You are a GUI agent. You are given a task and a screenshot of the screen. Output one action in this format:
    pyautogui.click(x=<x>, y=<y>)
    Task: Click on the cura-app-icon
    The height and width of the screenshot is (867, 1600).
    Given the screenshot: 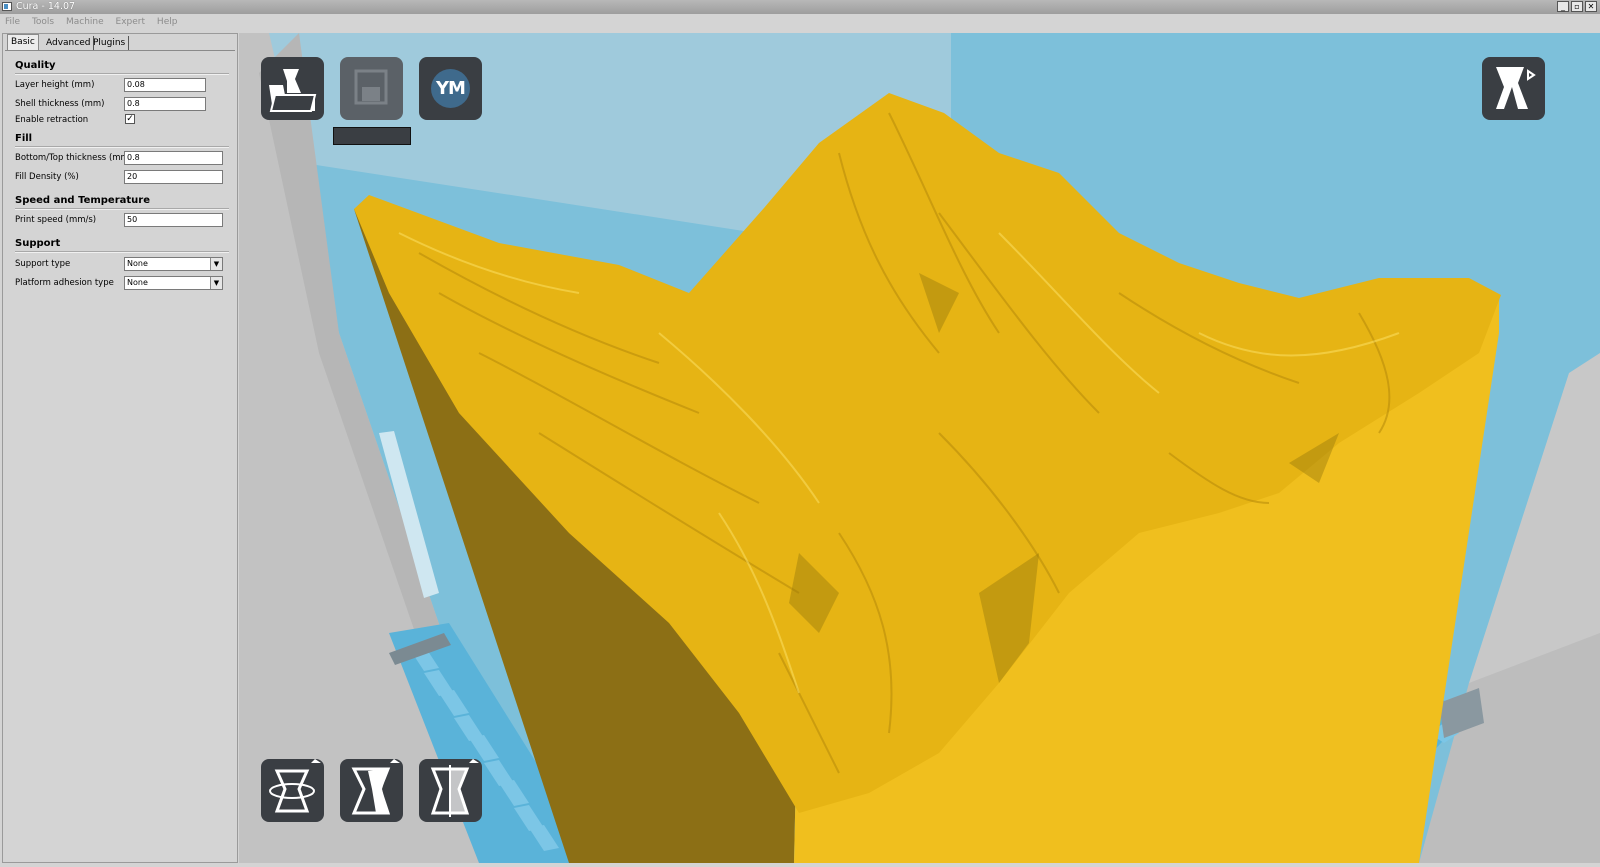 What is the action you would take?
    pyautogui.click(x=7, y=6)
    